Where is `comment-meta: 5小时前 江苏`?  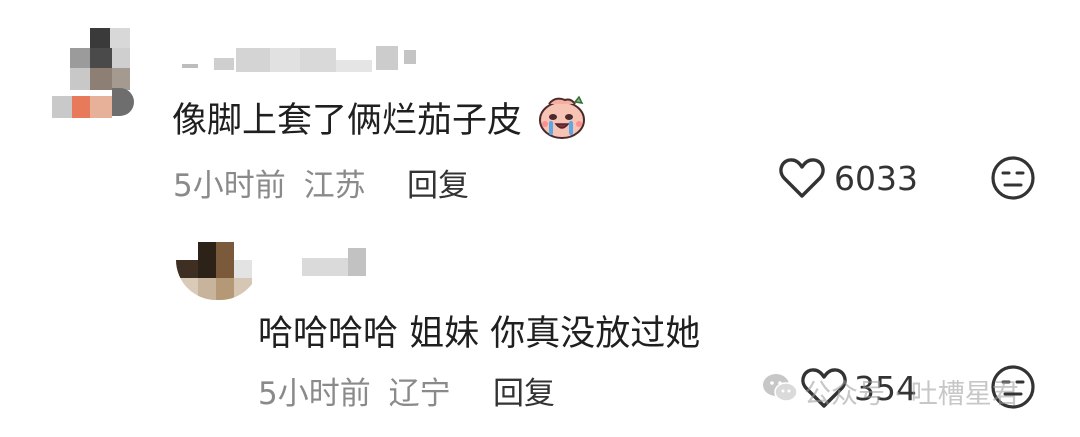
comment-meta: 5小时前 江苏 is located at coordinates (269, 182).